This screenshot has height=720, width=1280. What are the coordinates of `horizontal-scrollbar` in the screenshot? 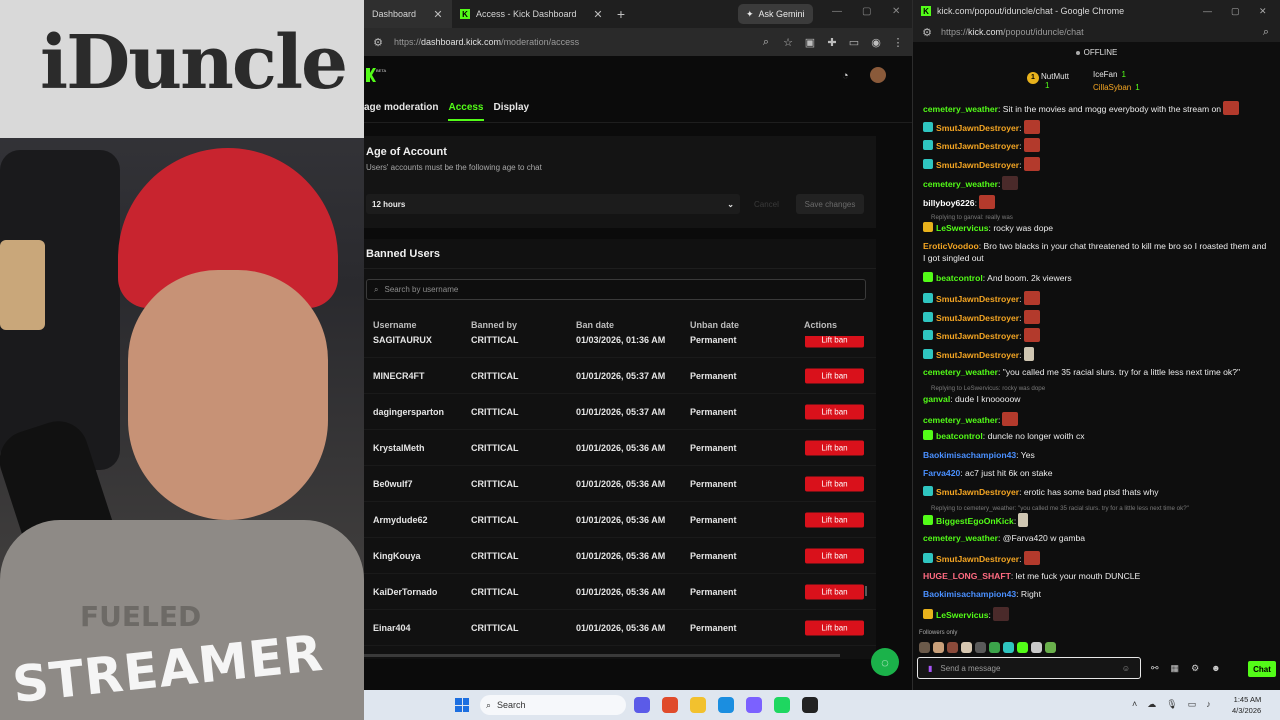 It's located at (602, 655).